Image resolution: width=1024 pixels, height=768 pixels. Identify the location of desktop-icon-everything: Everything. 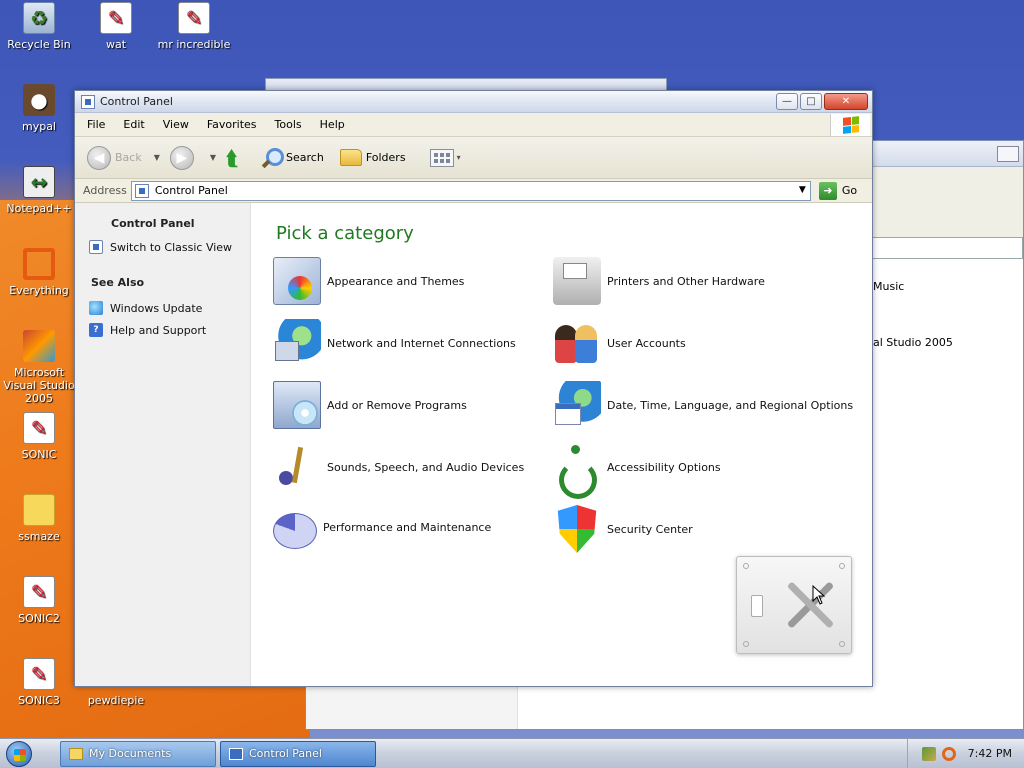
(39, 272).